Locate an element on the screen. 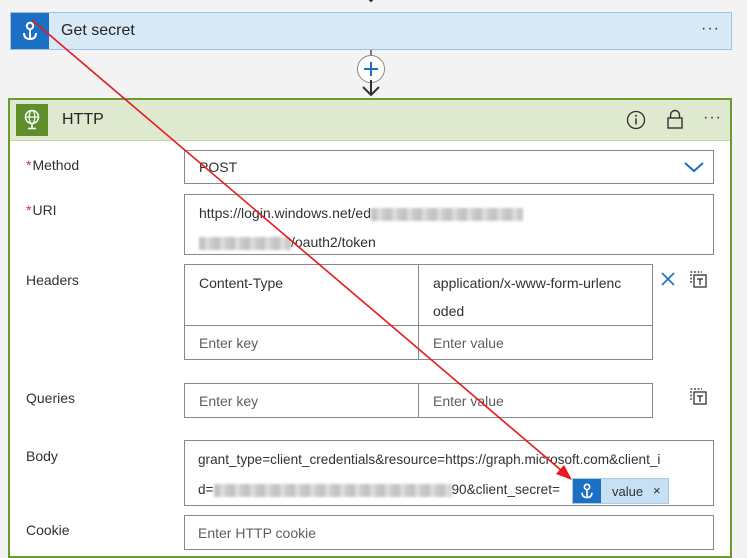 The height and width of the screenshot is (558, 747). insert-step-button is located at coordinates (371, 69).